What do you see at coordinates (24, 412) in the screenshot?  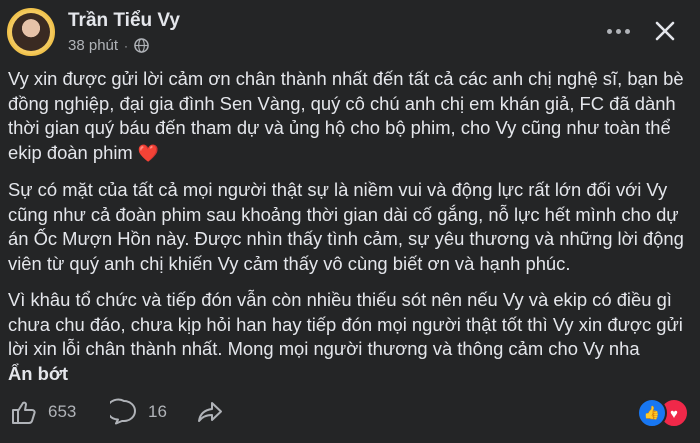 I see `thumbs-up-icon` at bounding box center [24, 412].